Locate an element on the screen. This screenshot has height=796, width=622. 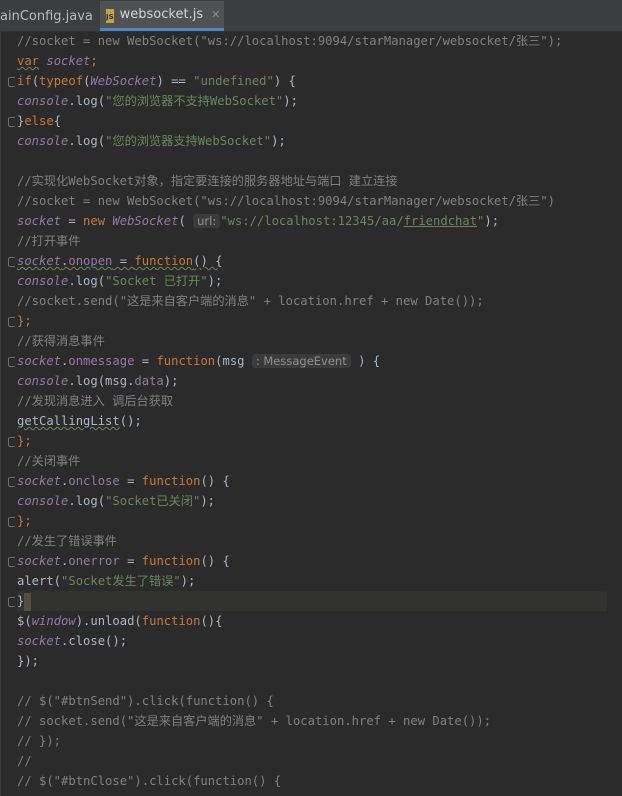
code-line: $(window).unload(function(){ is located at coordinates (120, 621).